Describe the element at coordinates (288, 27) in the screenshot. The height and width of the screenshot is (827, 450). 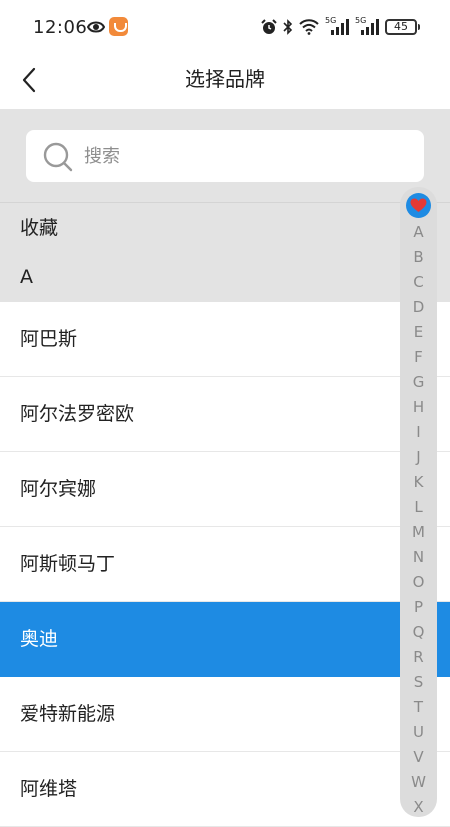
I see `bluetooth-icon` at that location.